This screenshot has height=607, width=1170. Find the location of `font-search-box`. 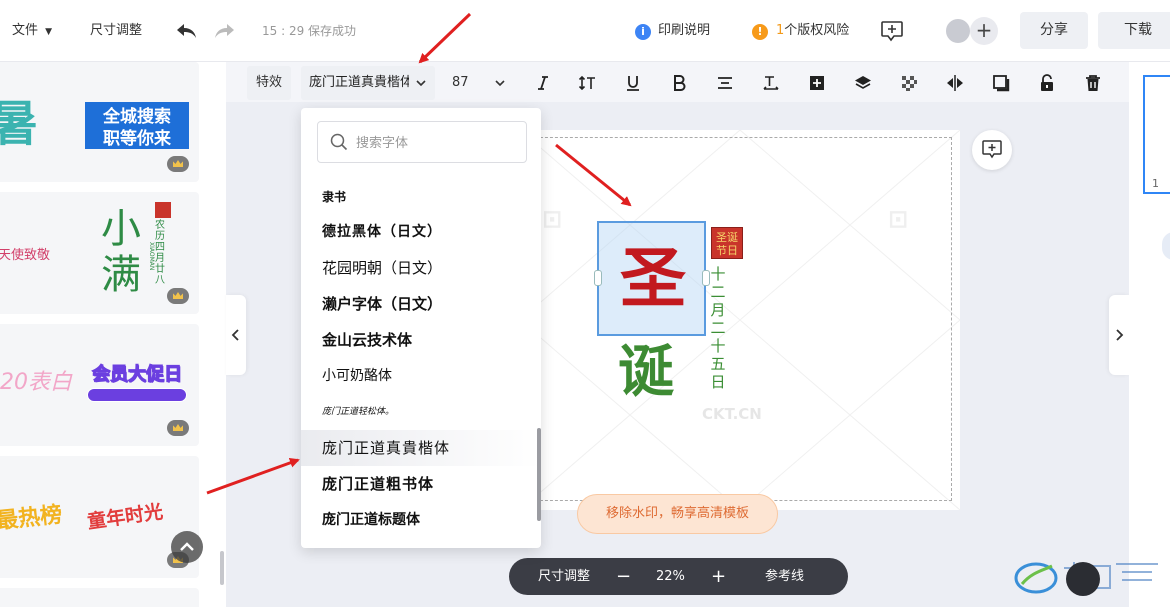

font-search-box is located at coordinates (422, 142).